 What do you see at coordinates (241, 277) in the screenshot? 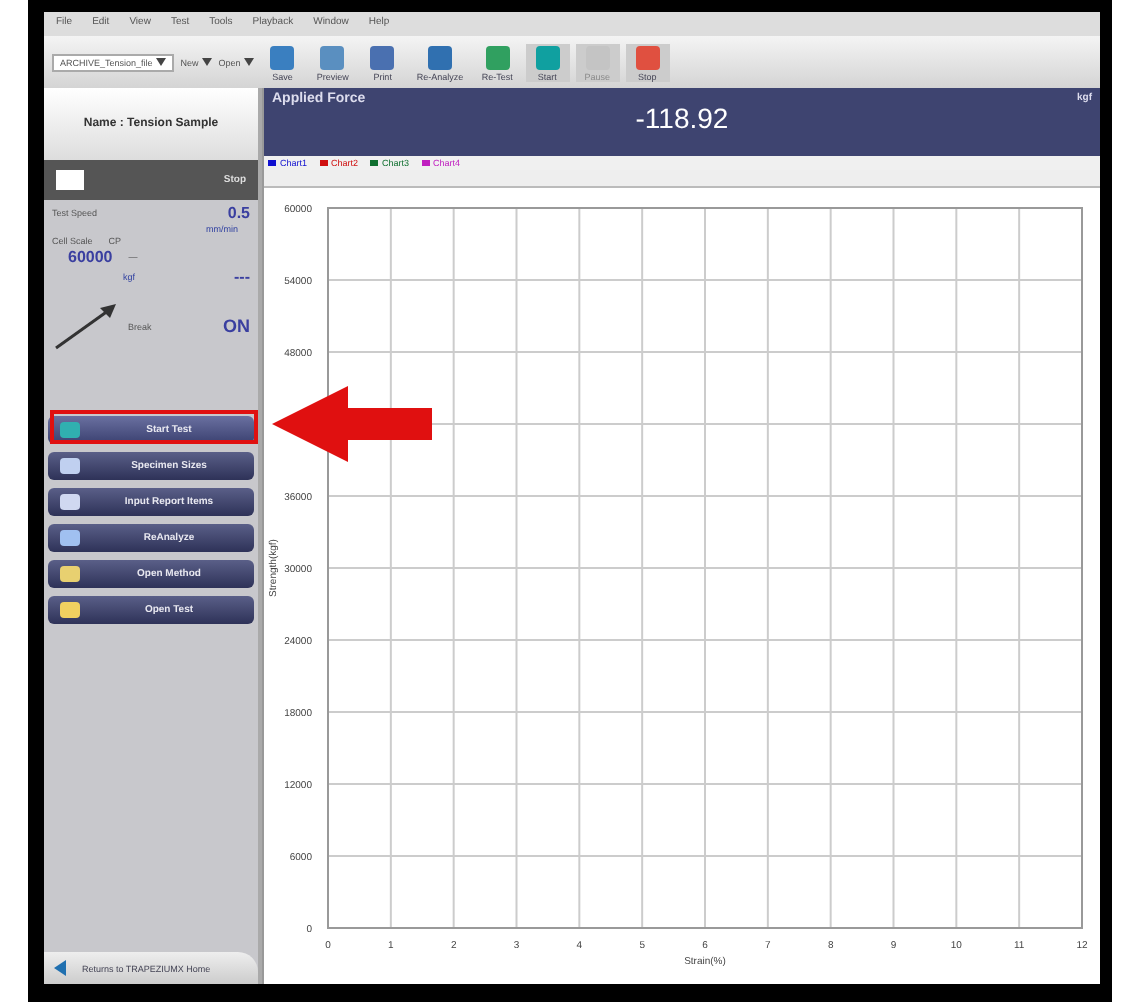
I see `cell-reading: ---` at bounding box center [241, 277].